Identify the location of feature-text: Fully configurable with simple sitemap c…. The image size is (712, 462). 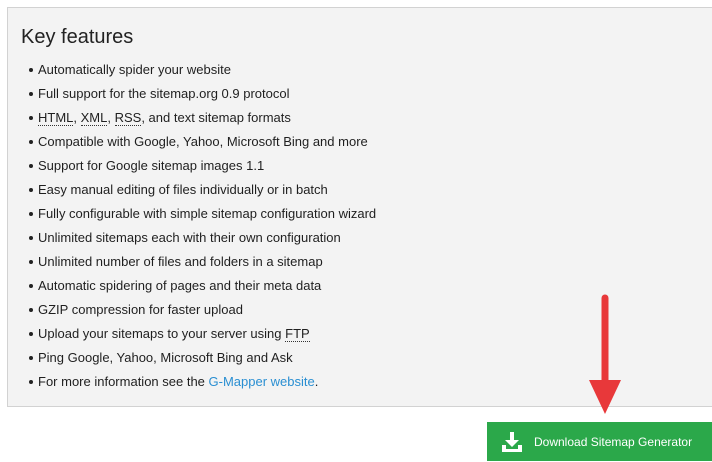
(207, 213).